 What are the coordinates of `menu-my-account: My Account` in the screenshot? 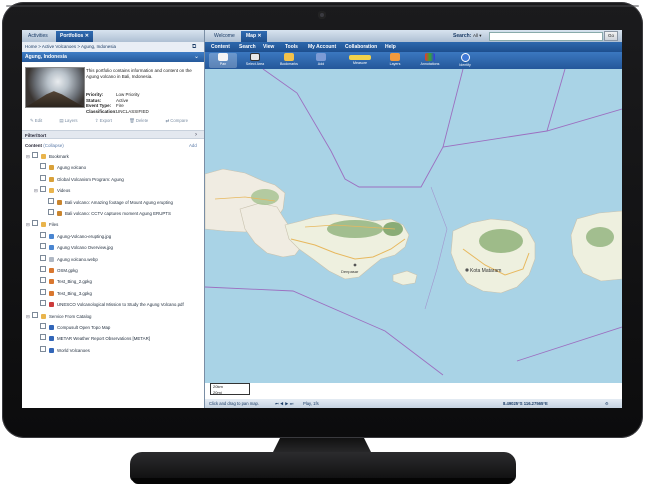 It's located at (322, 47).